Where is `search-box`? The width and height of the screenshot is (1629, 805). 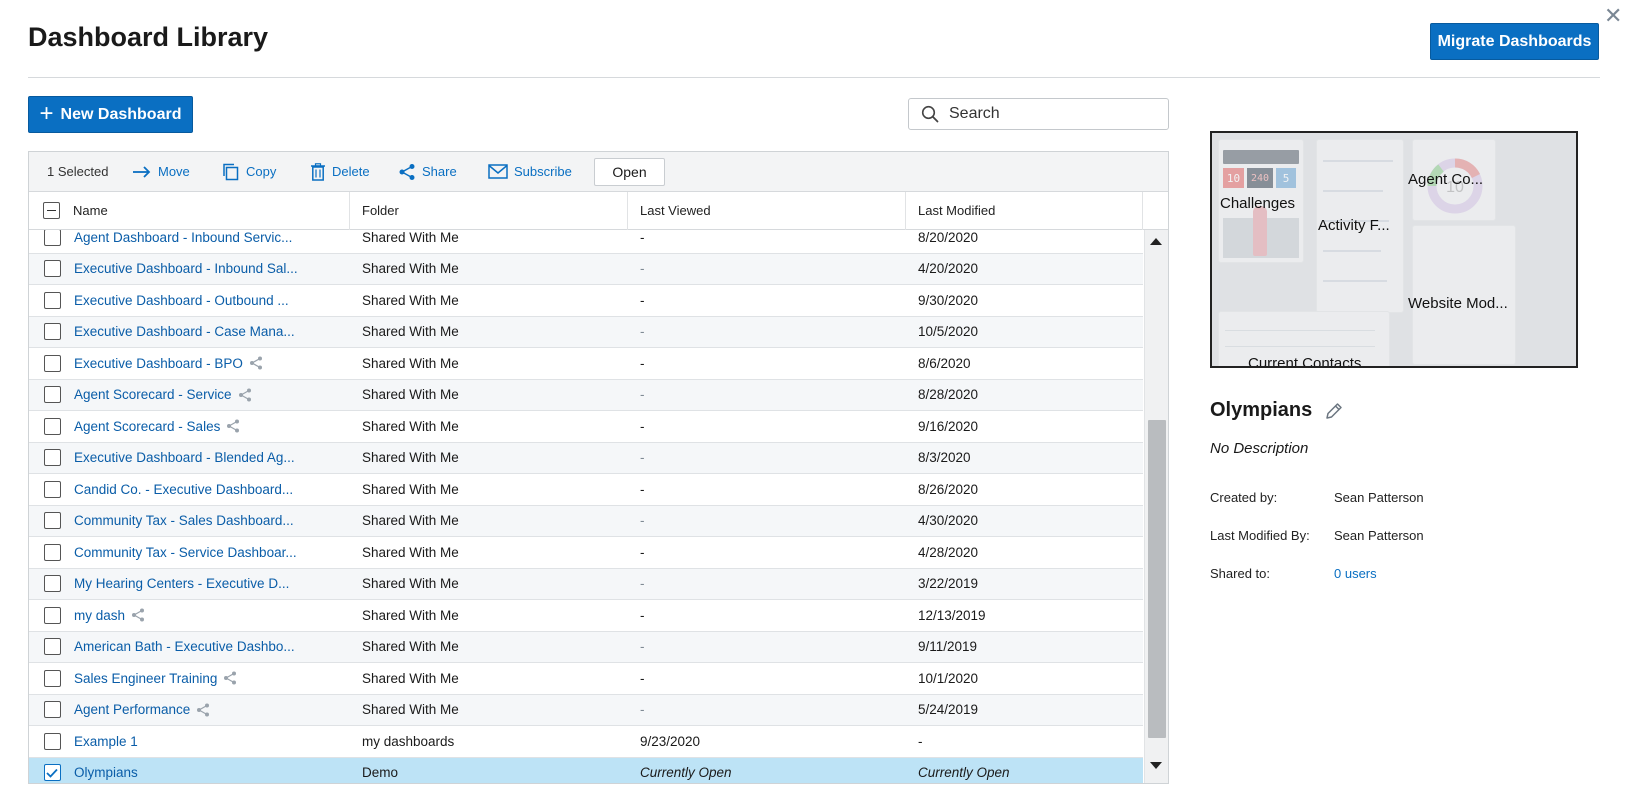 search-box is located at coordinates (1038, 114).